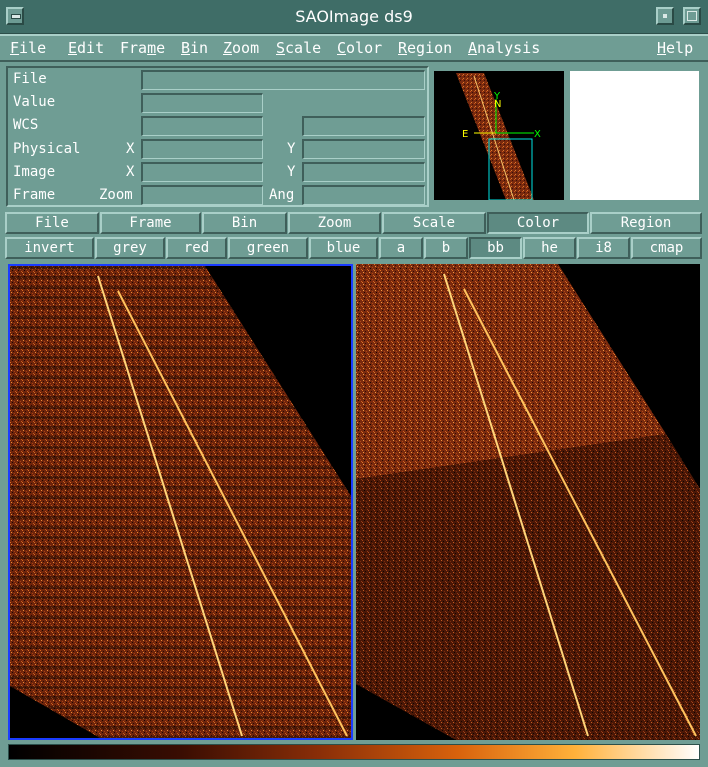  I want to click on colorbar-gradient, so click(354, 752).